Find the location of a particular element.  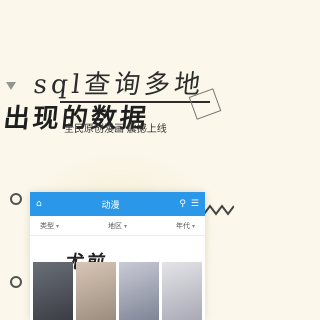

search-icon: ⚲ is located at coordinates (182, 204).